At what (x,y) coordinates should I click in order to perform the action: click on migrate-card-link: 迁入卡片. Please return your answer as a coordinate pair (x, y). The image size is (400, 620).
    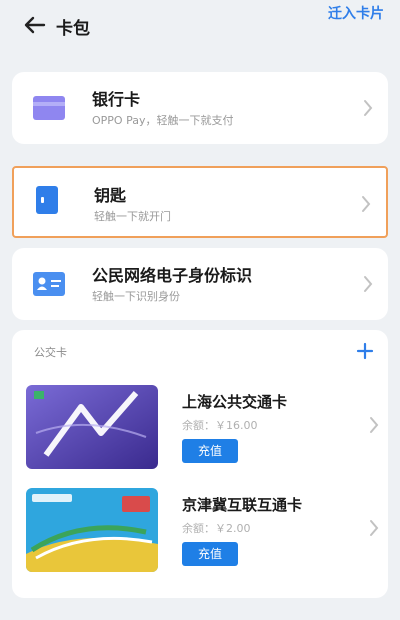
    Looking at the image, I should click on (356, 13).